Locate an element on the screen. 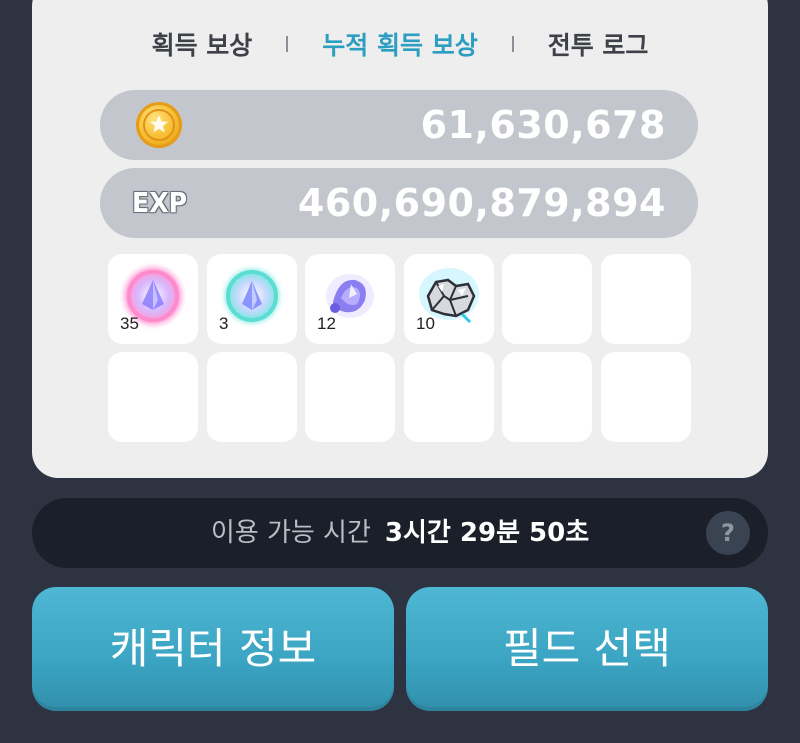 The width and height of the screenshot is (800, 743). item-slot: 3 is located at coordinates (252, 299).